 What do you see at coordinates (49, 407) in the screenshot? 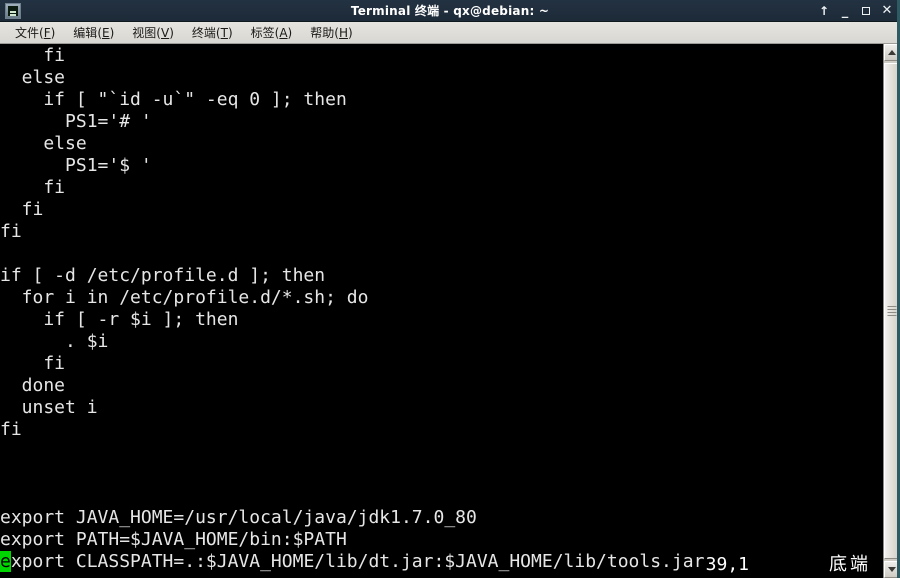
I see `terminal-line: unset i` at bounding box center [49, 407].